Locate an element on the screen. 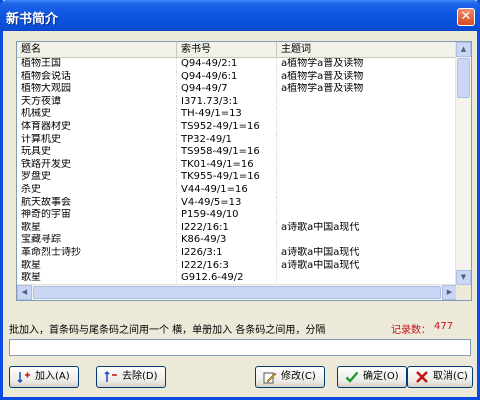  table-row: 铁路开发史 TK01-49/1=16 is located at coordinates (237, 165).